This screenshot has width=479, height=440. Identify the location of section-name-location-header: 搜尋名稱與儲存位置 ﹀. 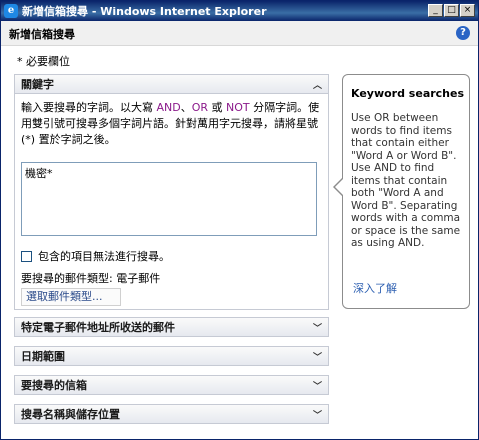
(171, 414).